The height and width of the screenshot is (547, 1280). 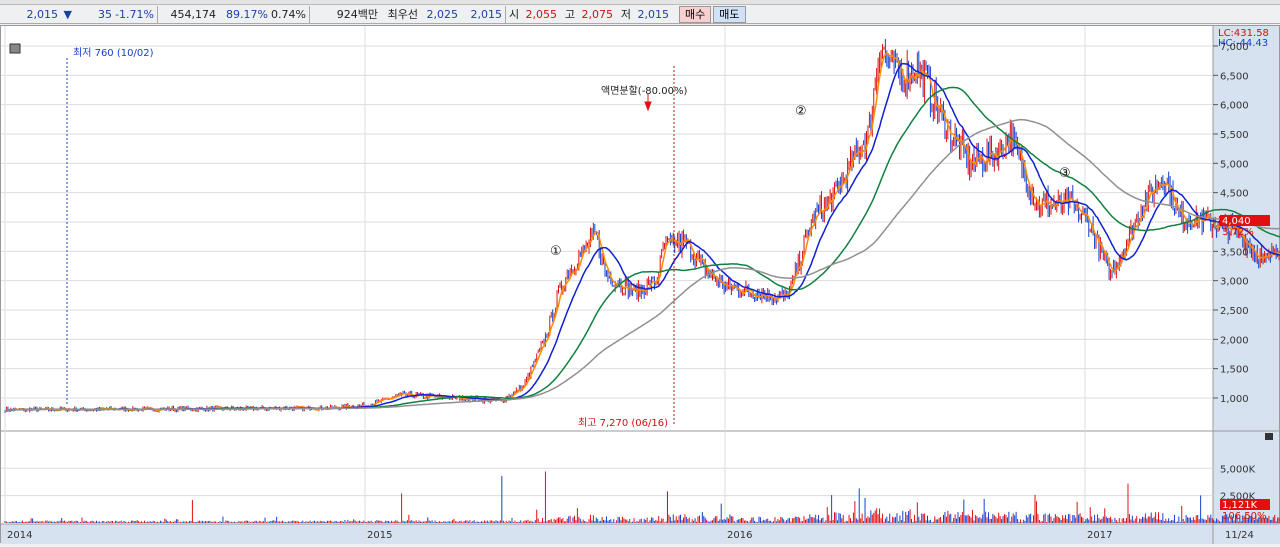 I want to click on price-tick-label: 2,500, so click(x=1234, y=311).